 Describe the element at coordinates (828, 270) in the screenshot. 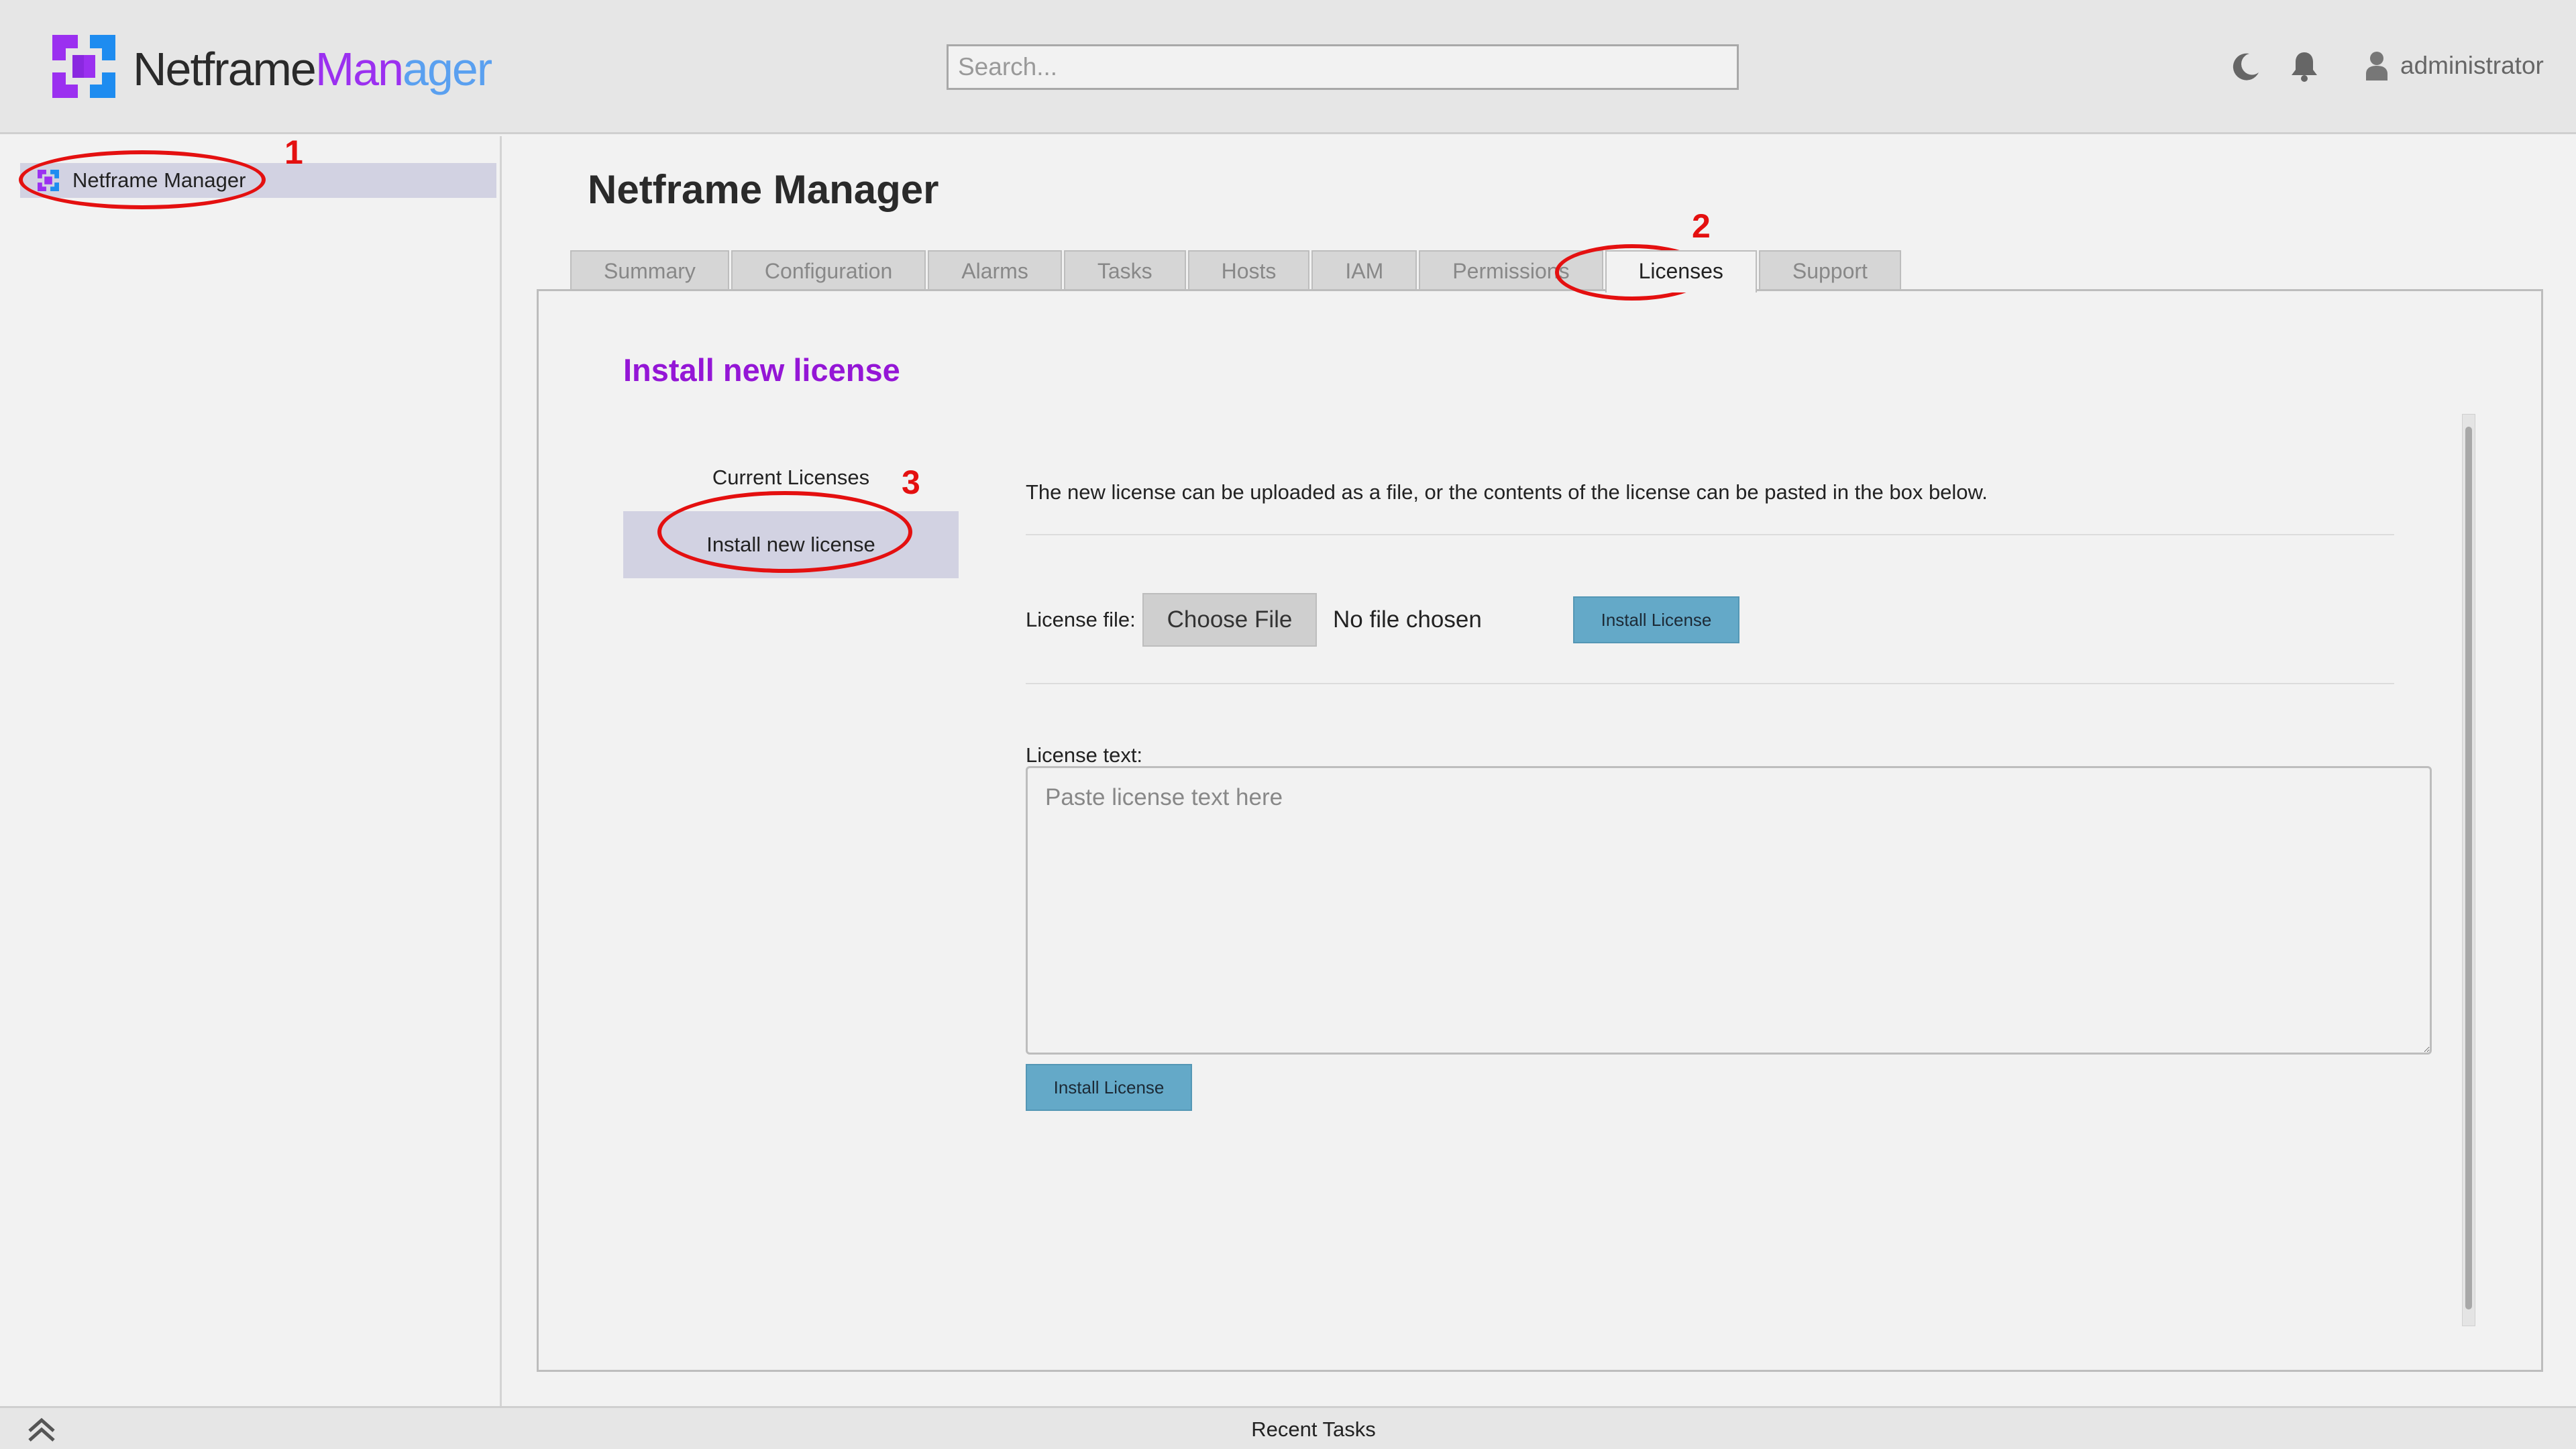

I see `tab-configuration: Configuration` at that location.